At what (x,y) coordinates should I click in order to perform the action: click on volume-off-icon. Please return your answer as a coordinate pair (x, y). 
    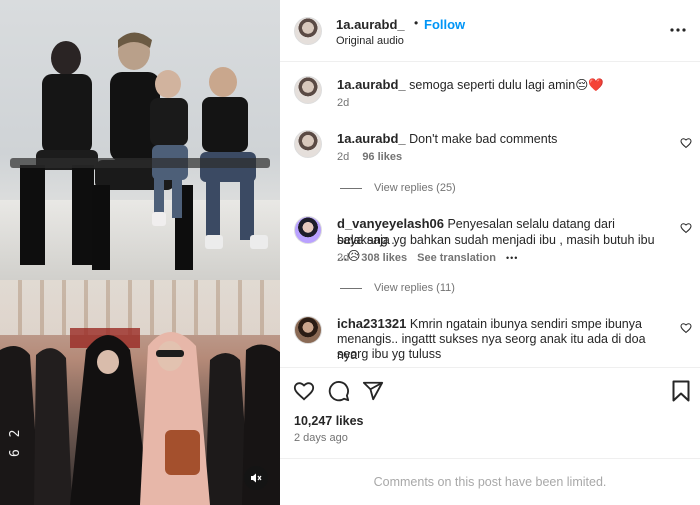
    Looking at the image, I should click on (256, 478).